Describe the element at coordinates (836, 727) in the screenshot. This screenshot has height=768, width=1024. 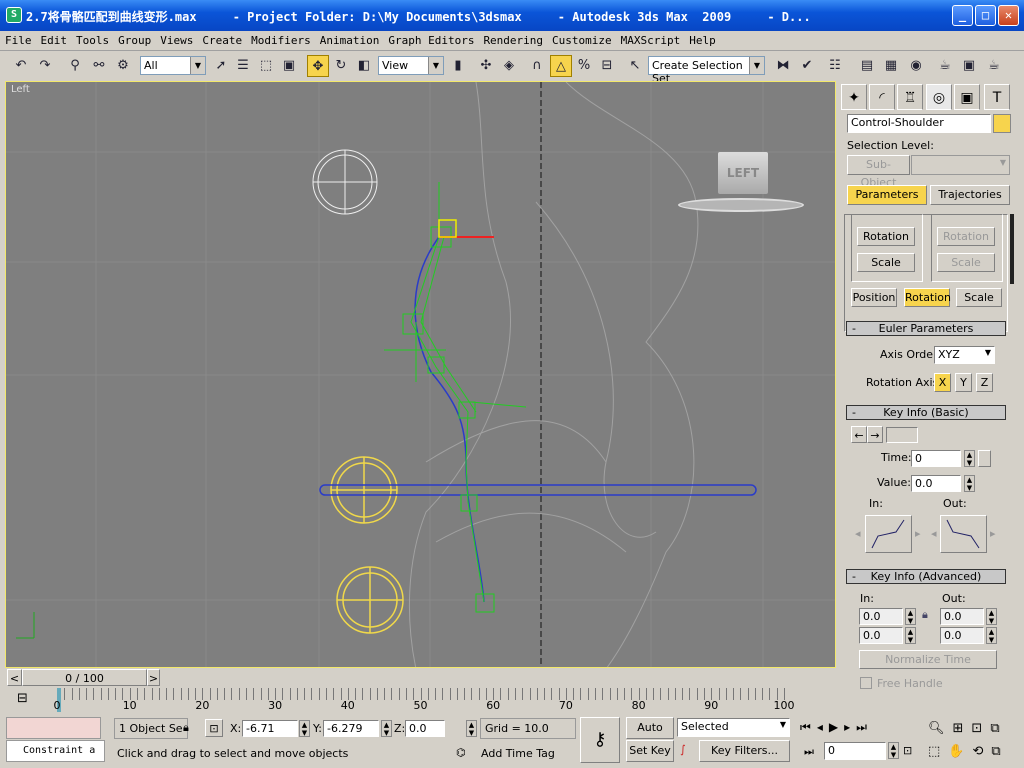
I see `play-icon: ▶` at that location.